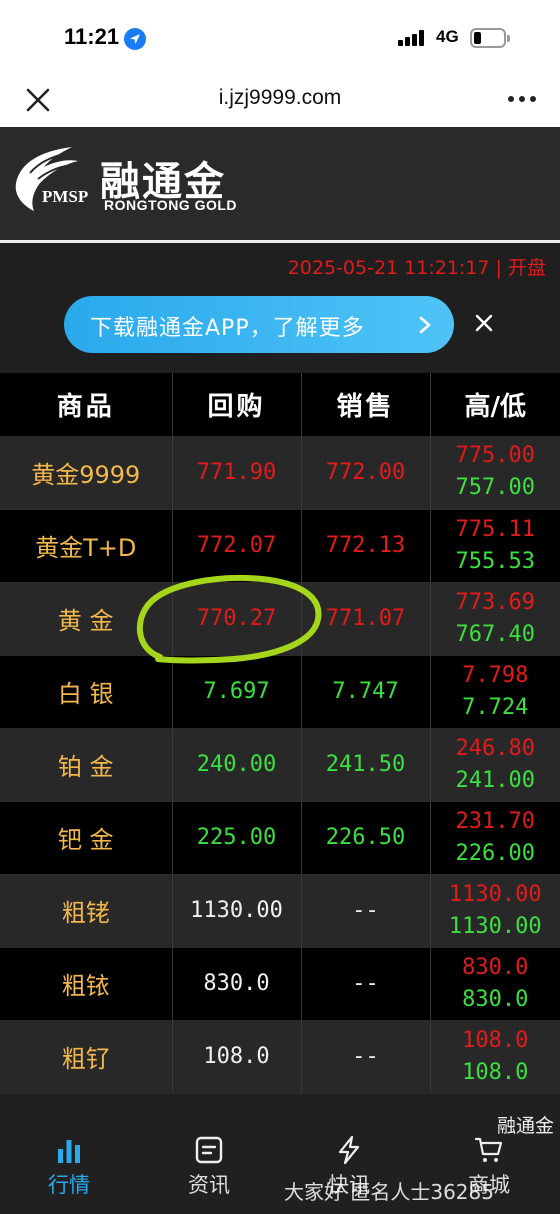 This screenshot has height=1214, width=560. I want to click on buyback-price: 240.00, so click(237, 765).